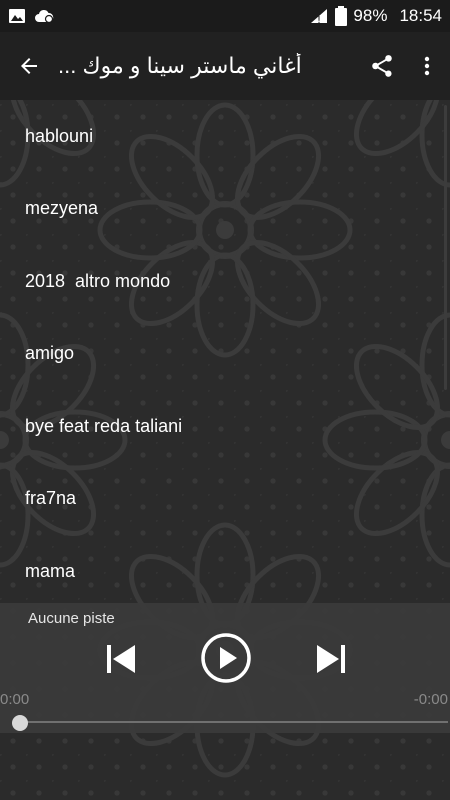 This screenshot has width=450, height=800. What do you see at coordinates (31, 16) in the screenshot?
I see `notification-icons` at bounding box center [31, 16].